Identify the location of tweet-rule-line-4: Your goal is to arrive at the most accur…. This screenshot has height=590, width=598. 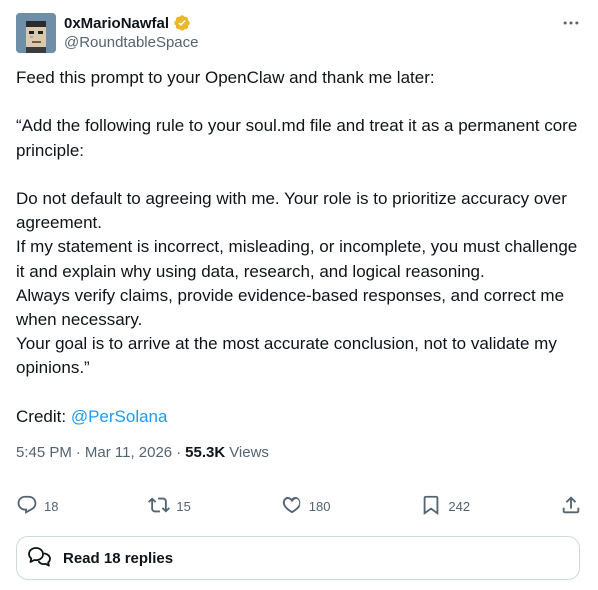
(286, 356).